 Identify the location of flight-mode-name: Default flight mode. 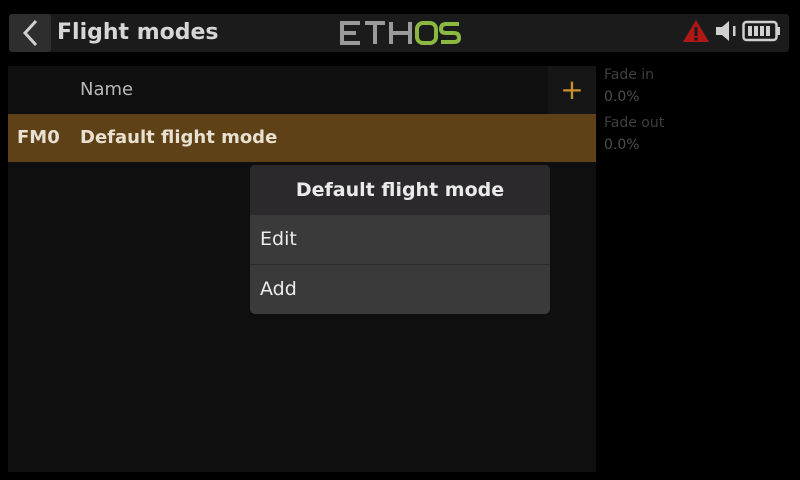
(179, 137).